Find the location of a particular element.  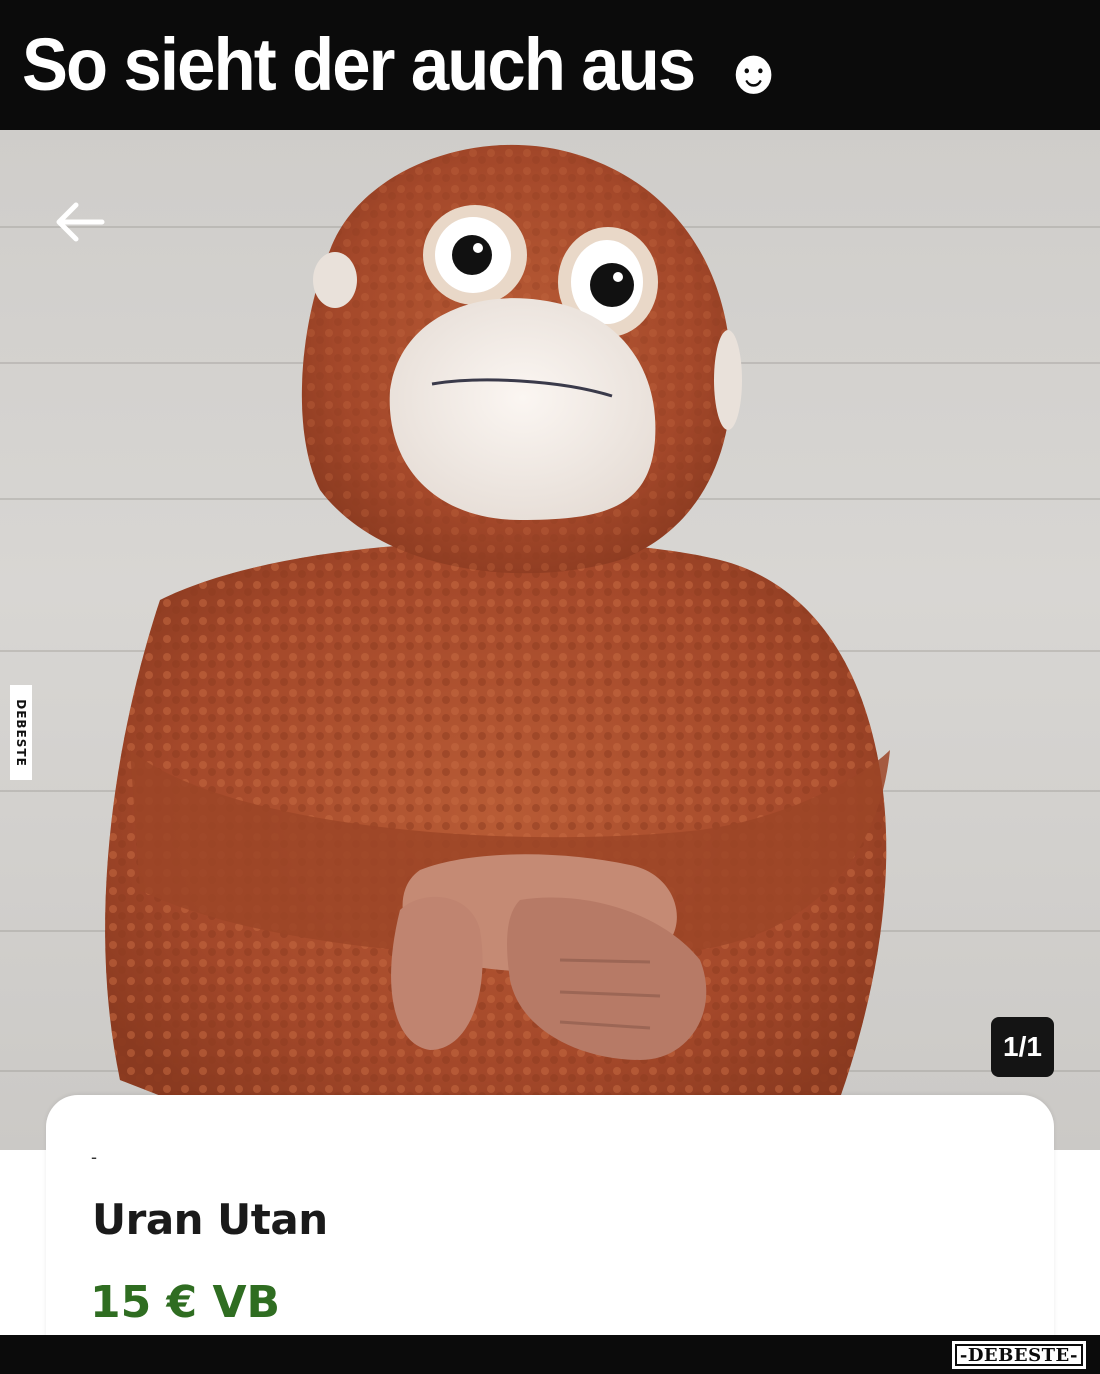

image-counter: 1/1 is located at coordinates (1022, 1047).